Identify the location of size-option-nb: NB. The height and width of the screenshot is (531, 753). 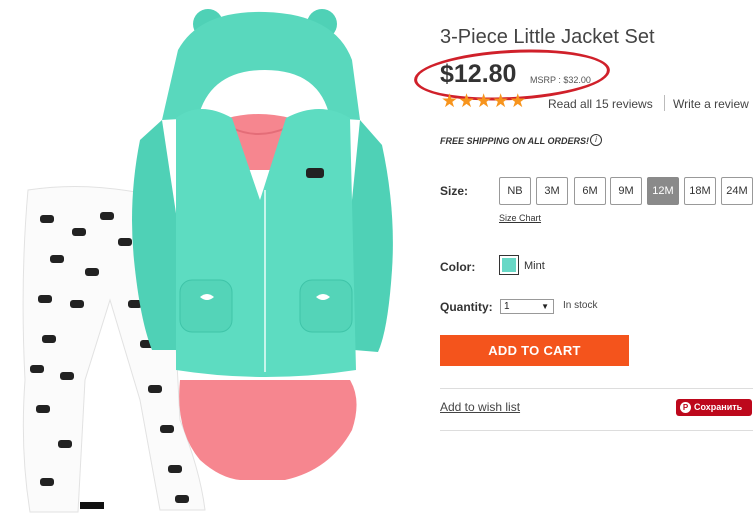
(515, 191).